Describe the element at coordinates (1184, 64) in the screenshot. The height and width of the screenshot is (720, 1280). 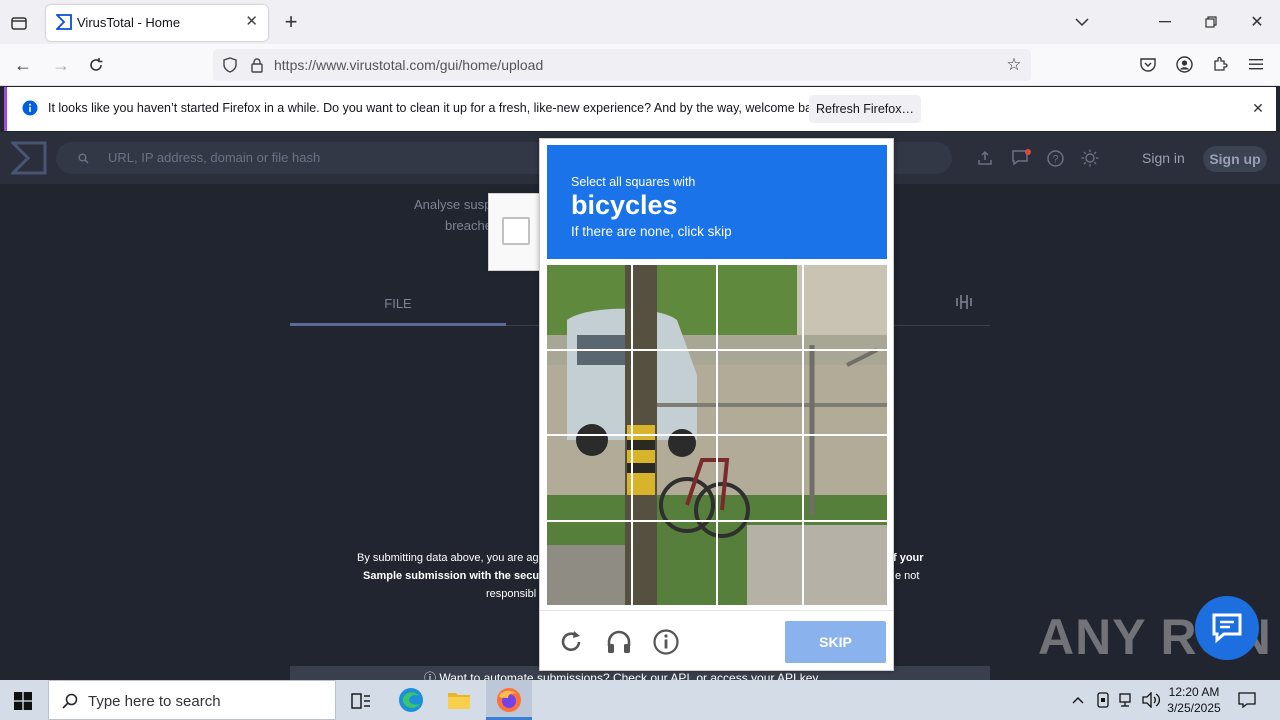
I see `account-icon` at that location.